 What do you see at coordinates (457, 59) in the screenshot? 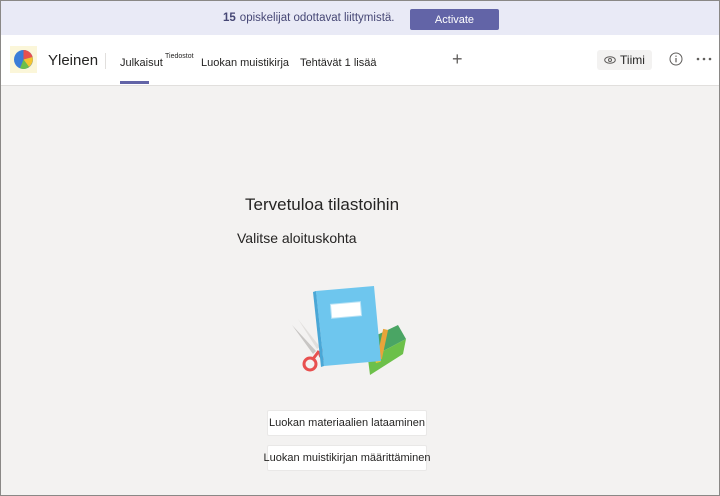
I see `plus-icon: +` at bounding box center [457, 59].